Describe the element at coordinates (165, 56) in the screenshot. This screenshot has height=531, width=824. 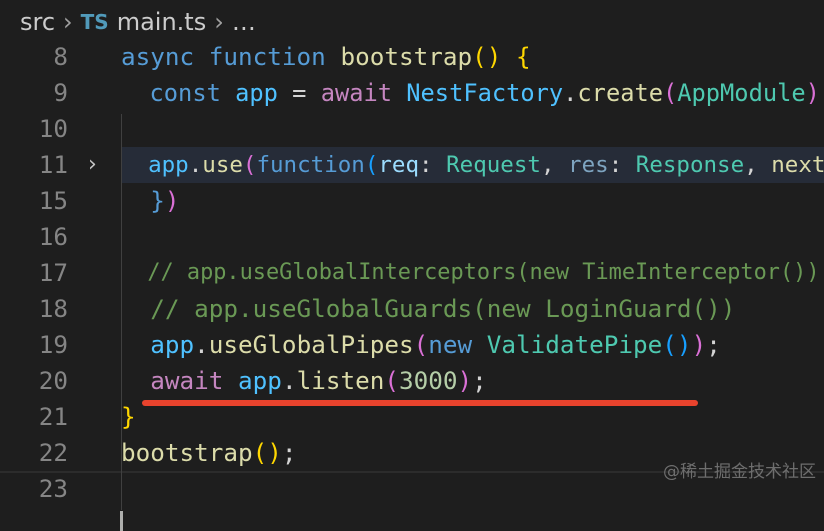
I see `code-token: async` at that location.